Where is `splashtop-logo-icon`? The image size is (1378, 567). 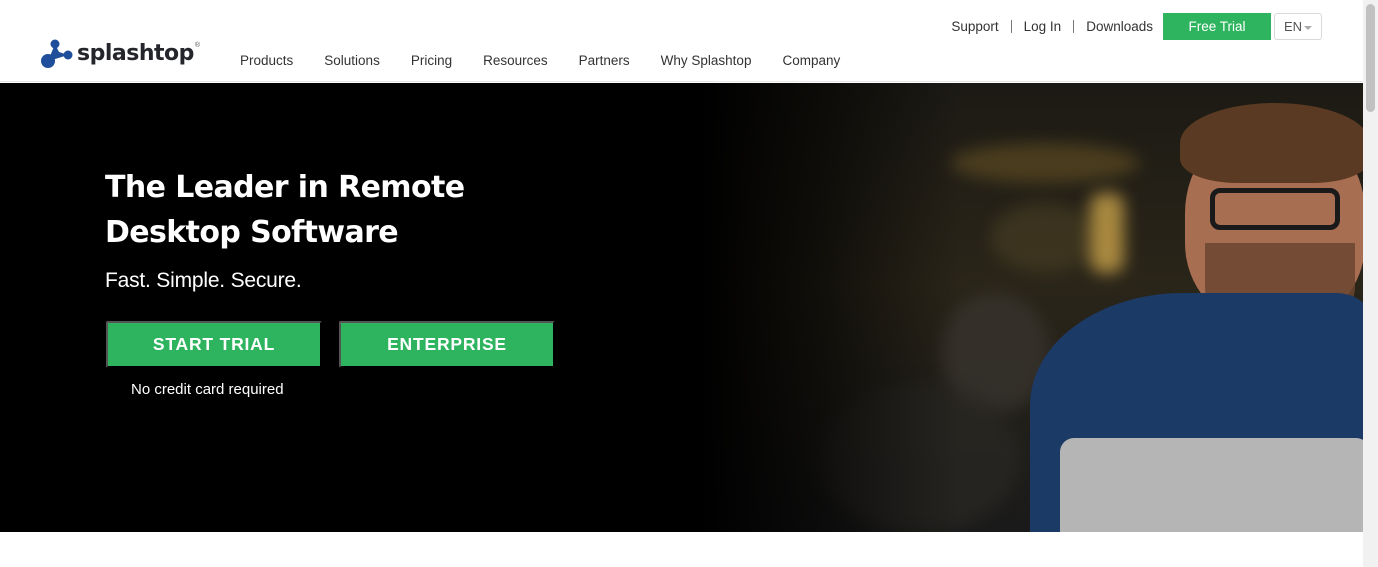 splashtop-logo-icon is located at coordinates (57, 53).